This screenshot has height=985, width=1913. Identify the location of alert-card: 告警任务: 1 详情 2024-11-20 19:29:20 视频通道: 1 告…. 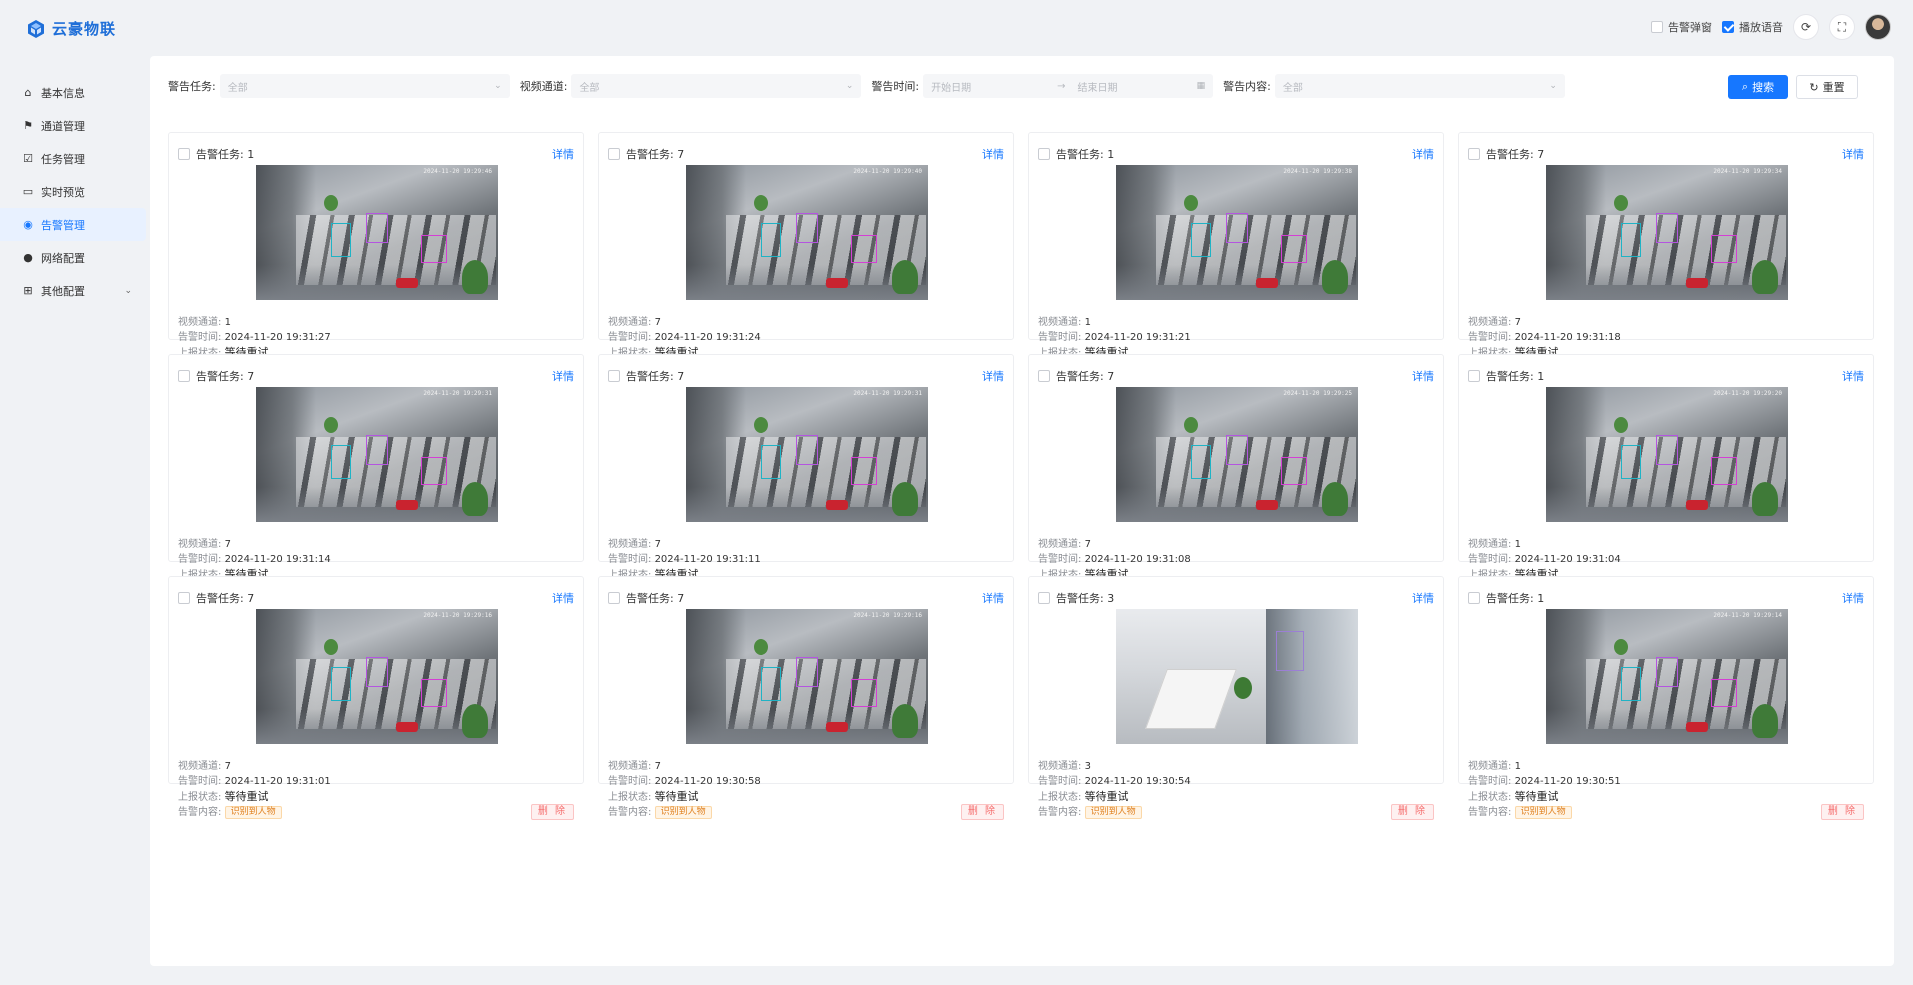
(1666, 476).